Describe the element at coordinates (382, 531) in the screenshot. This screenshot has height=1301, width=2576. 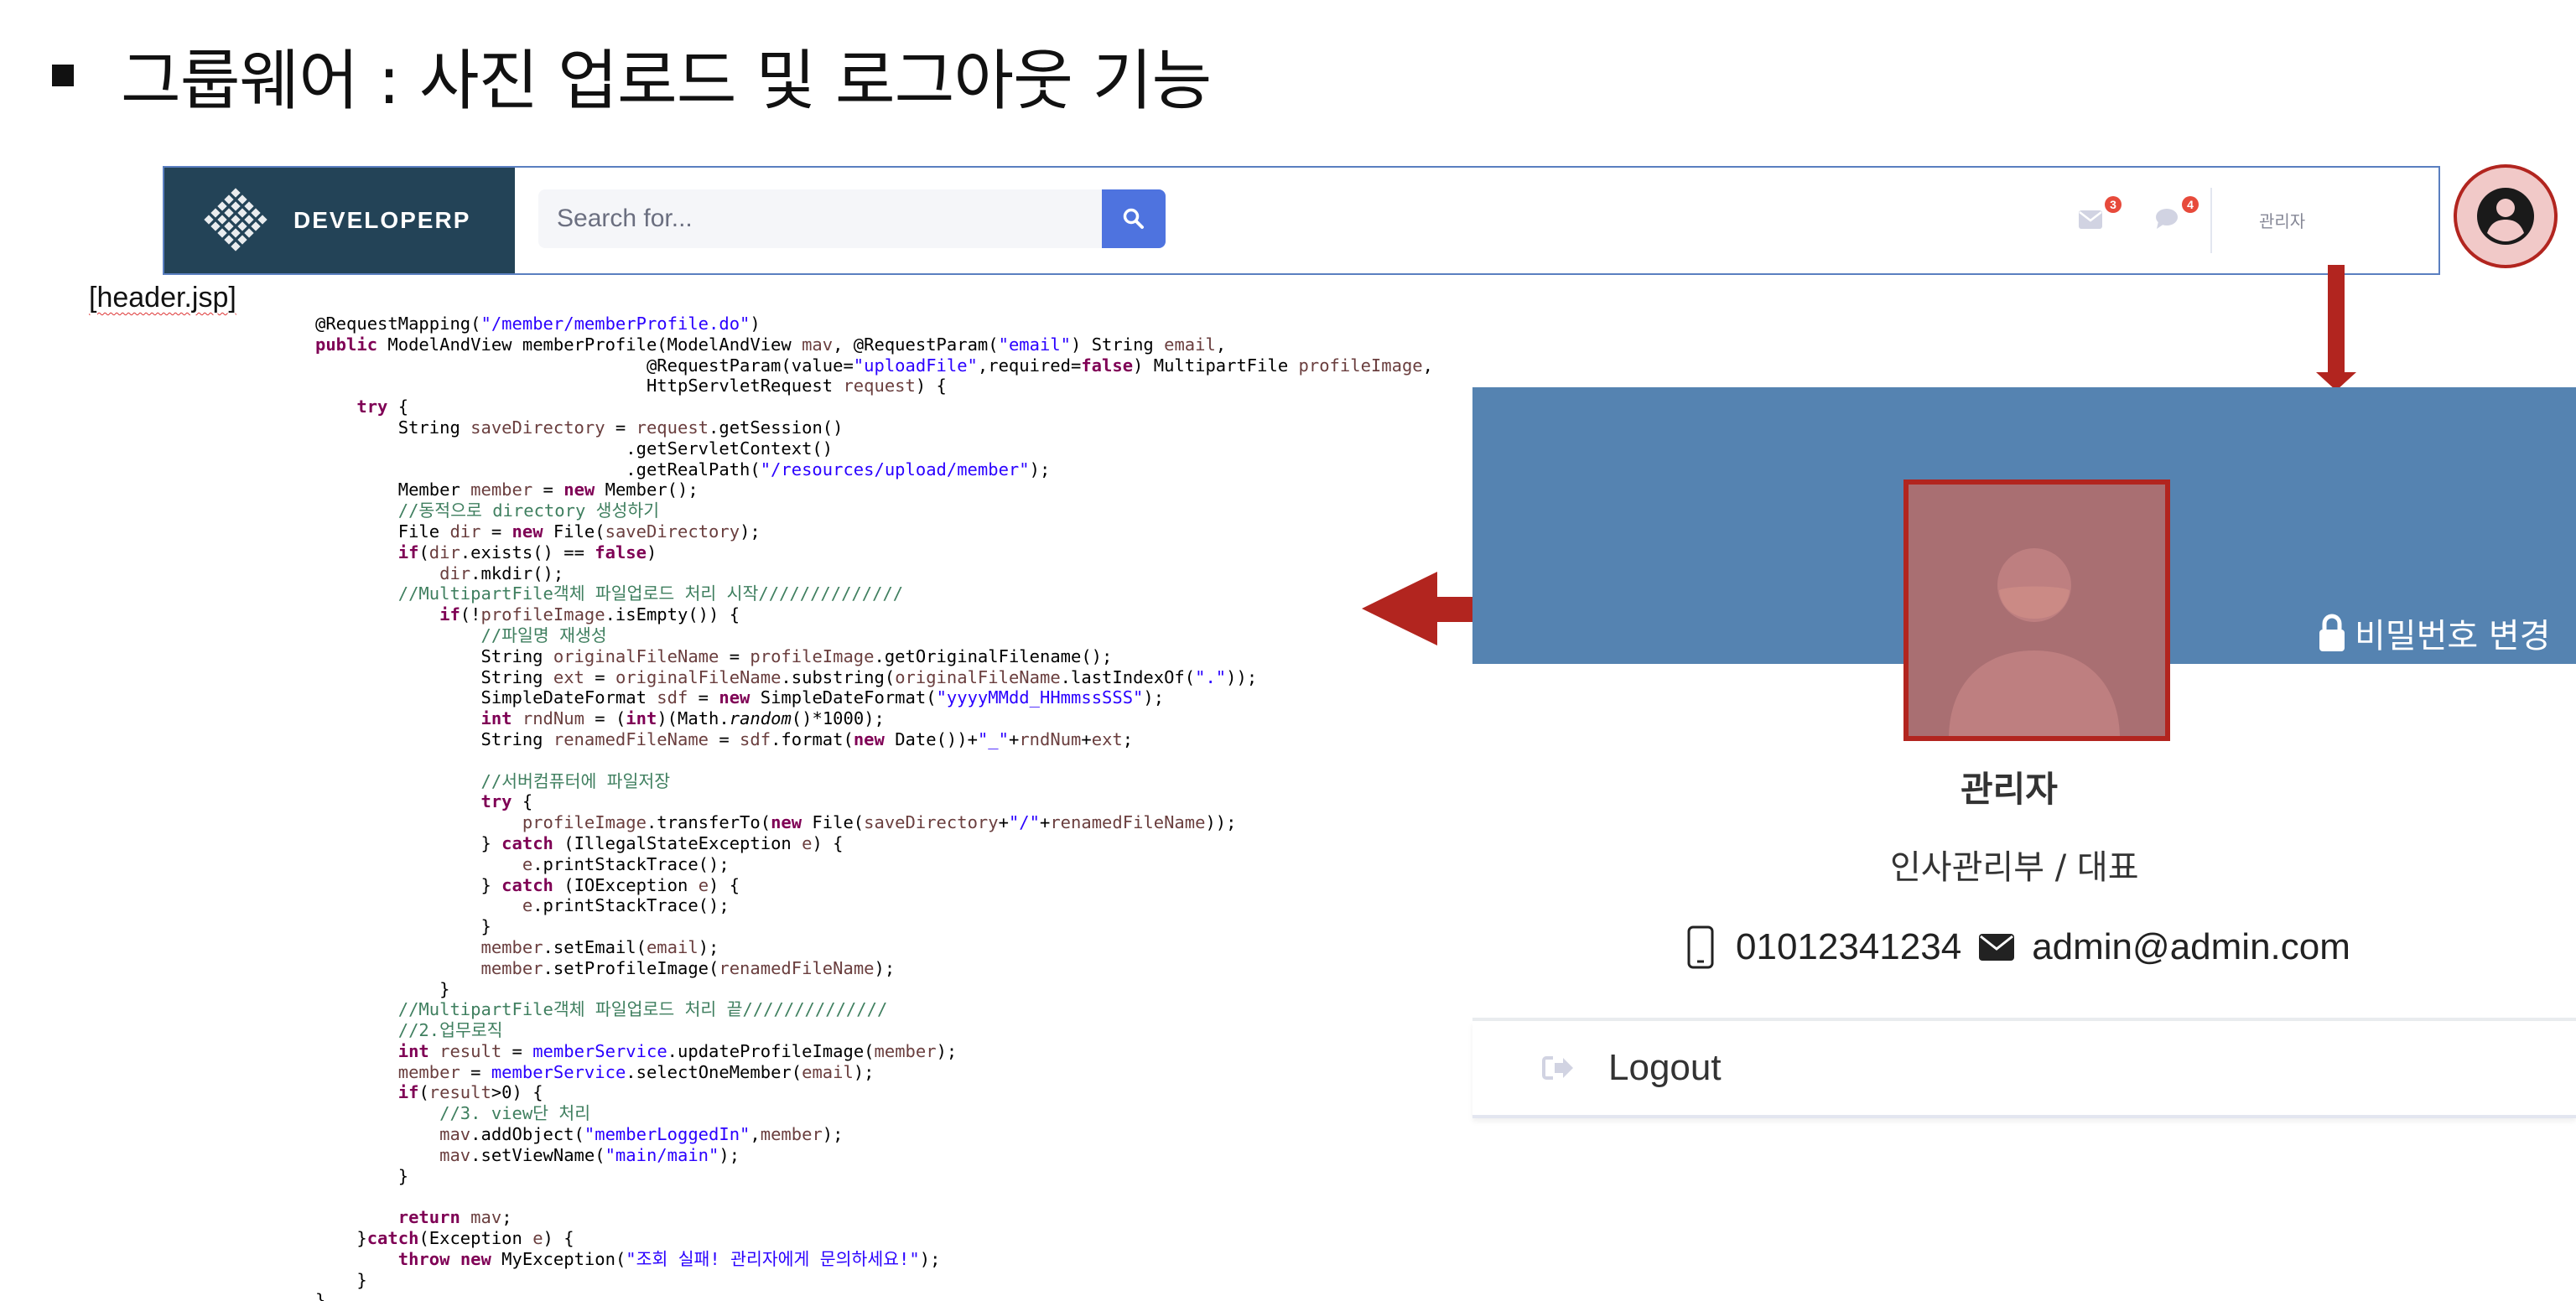
I see `code-token: File` at that location.